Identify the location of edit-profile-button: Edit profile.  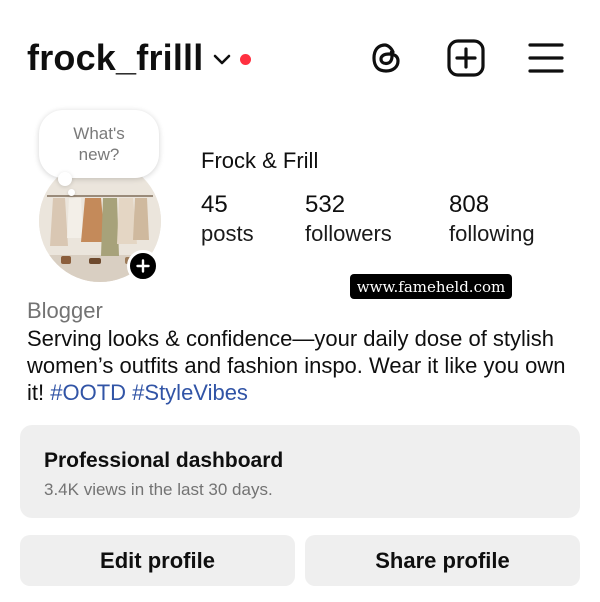
(157, 560).